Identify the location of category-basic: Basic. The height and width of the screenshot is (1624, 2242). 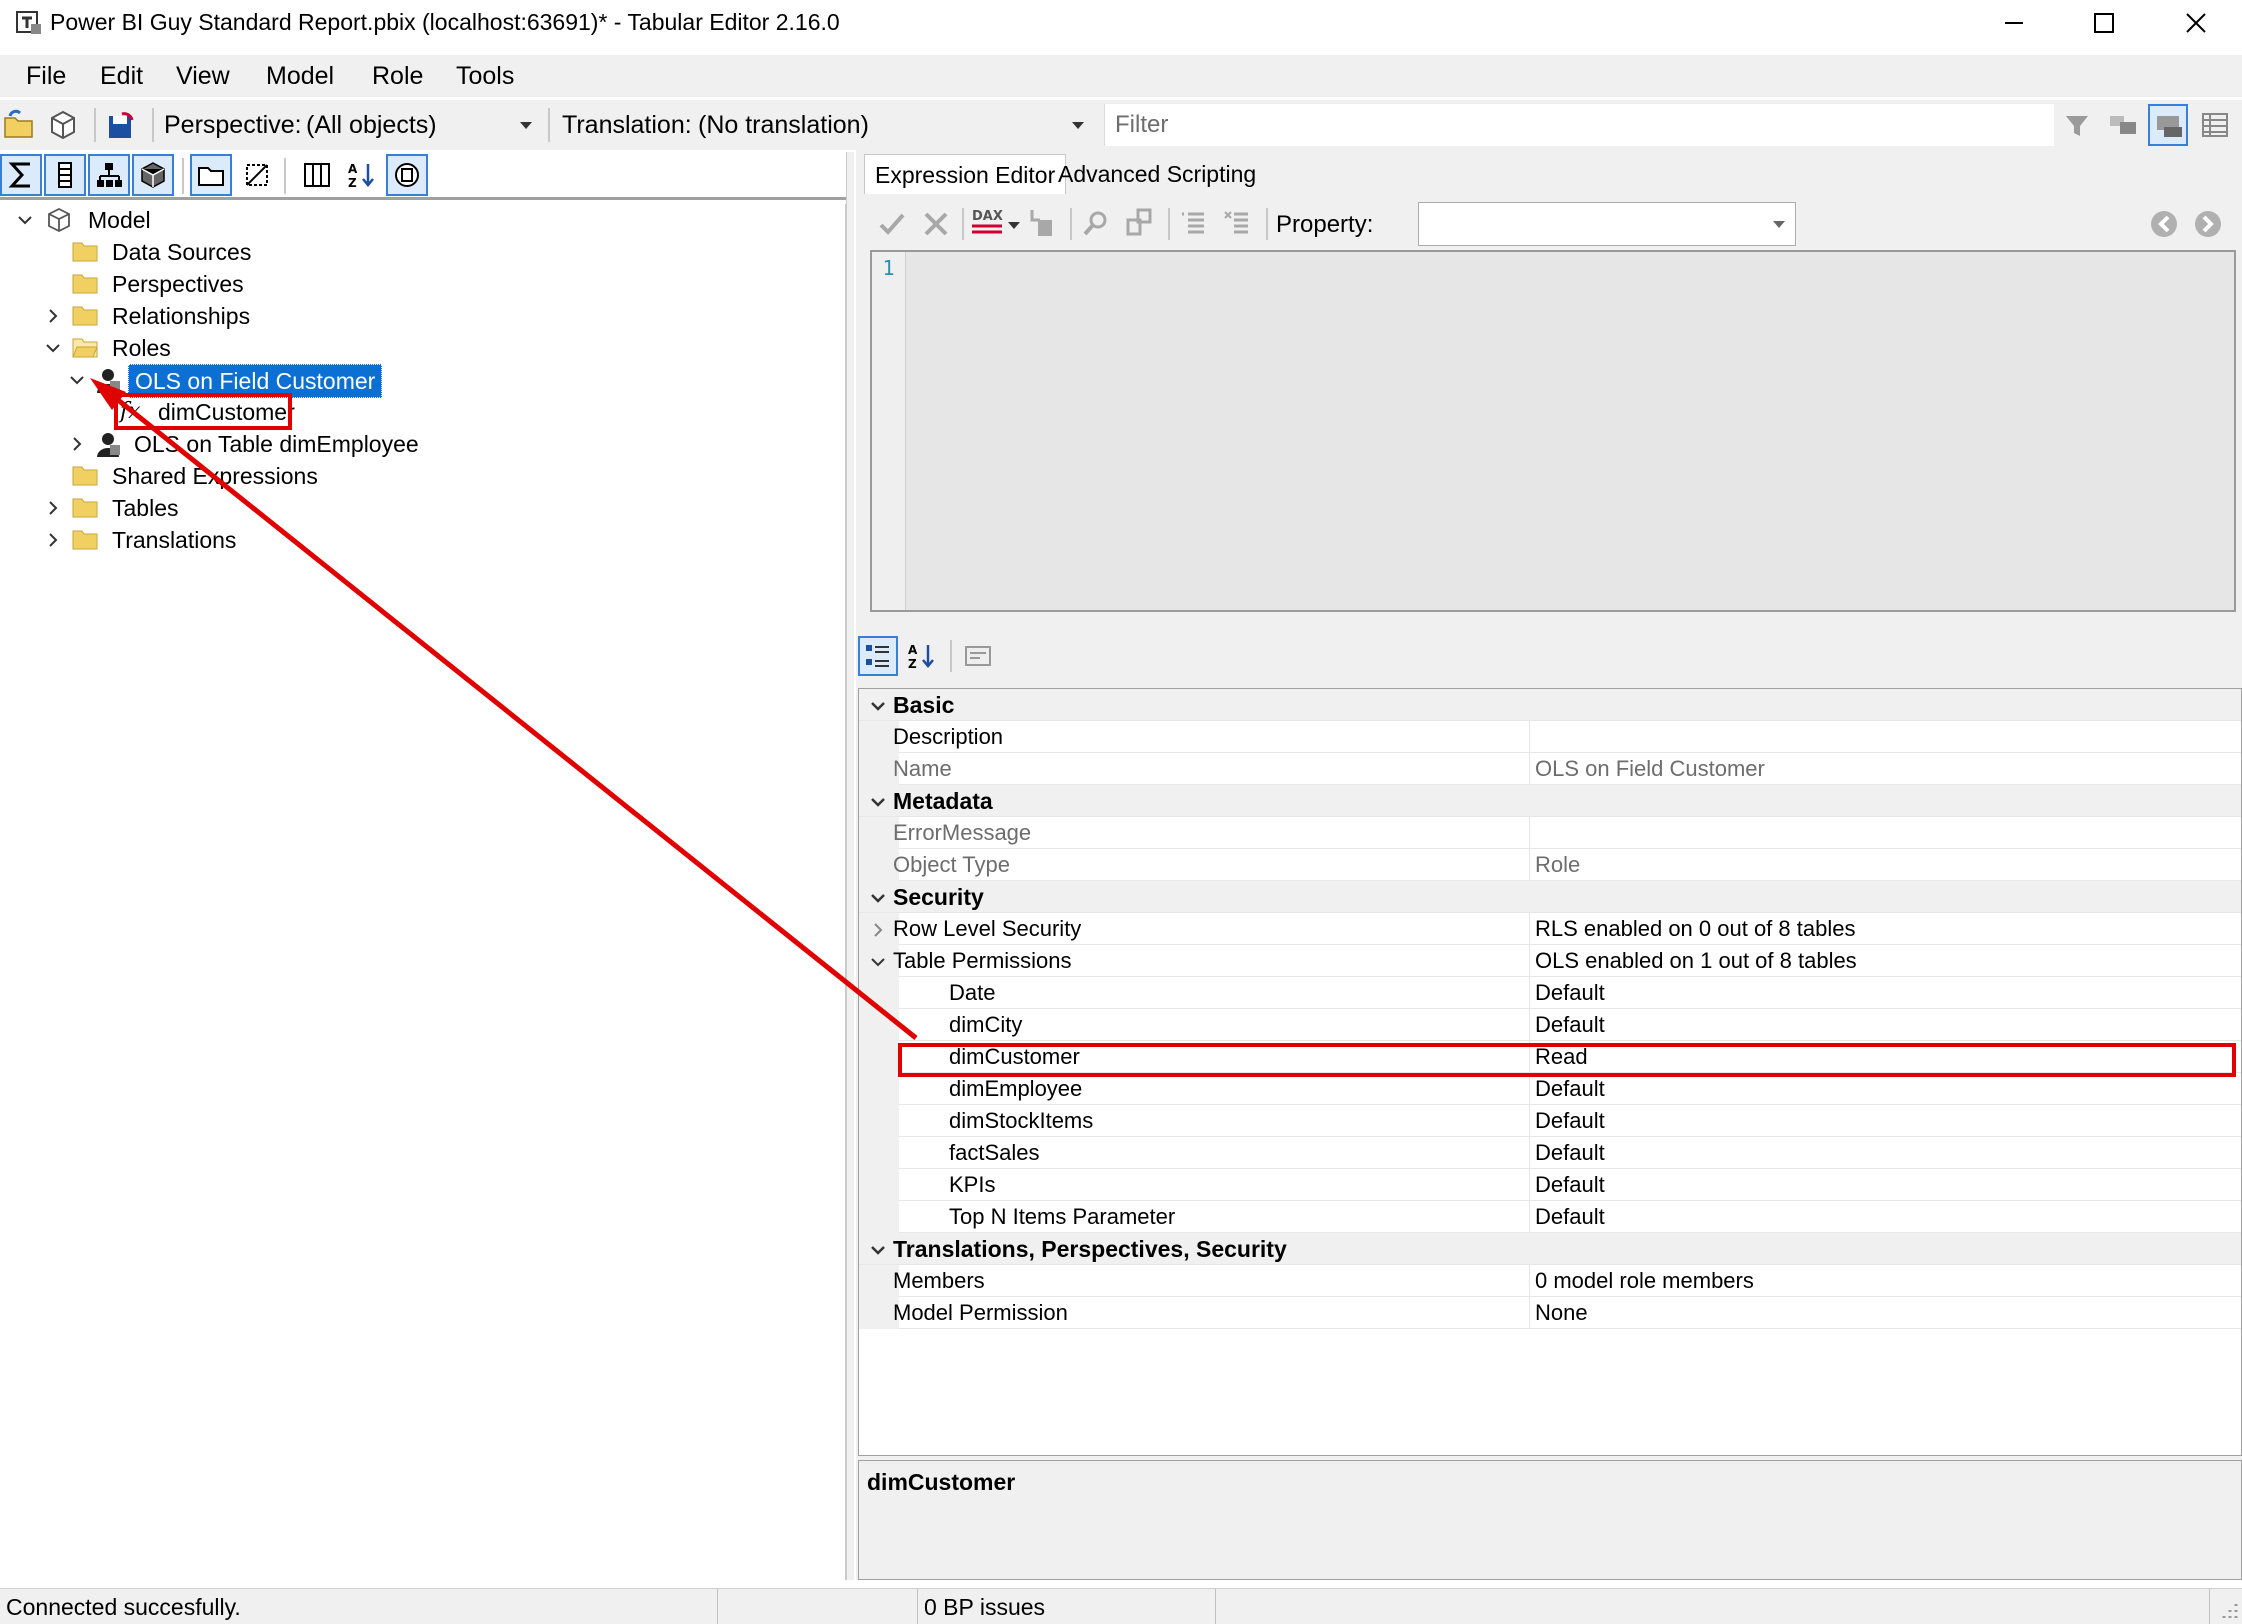
(1550, 705).